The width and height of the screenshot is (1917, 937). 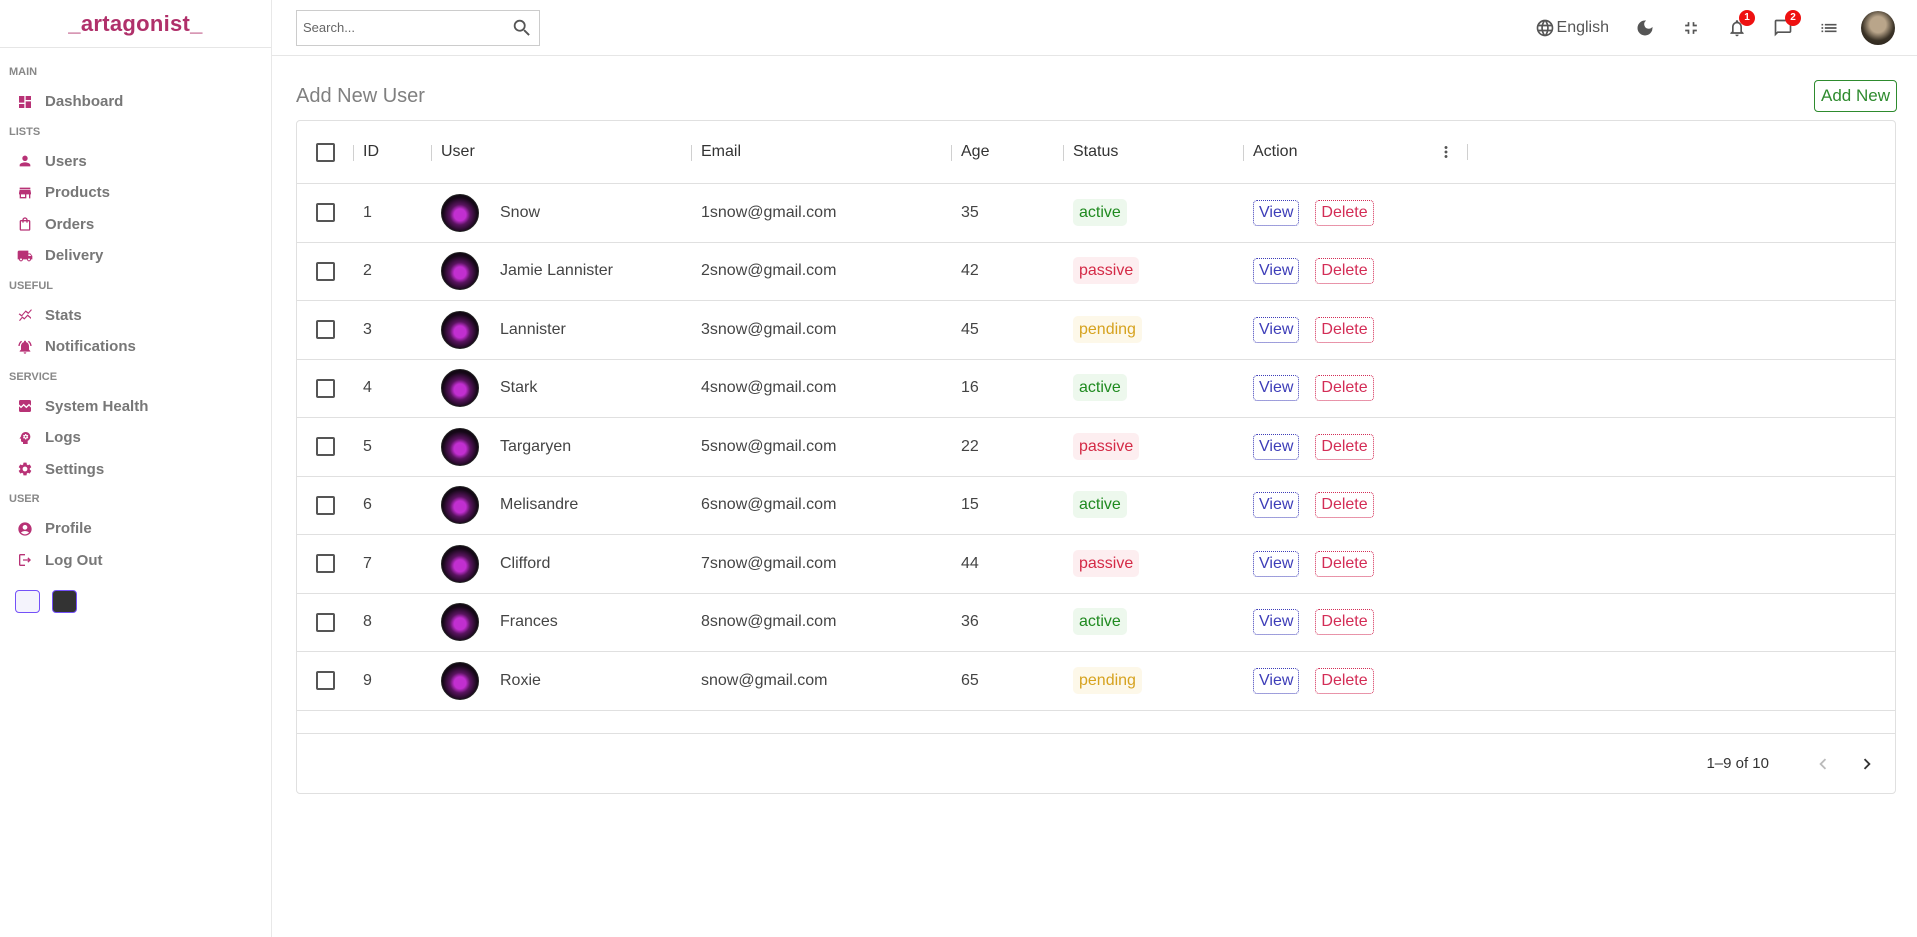 I want to click on language-selector: English, so click(x=1572, y=28).